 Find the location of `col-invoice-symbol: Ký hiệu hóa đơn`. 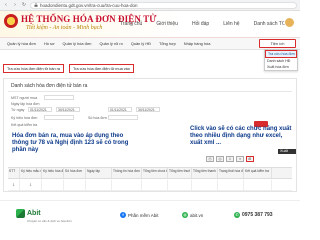

col-invoice-symbol: Ký hiệu hóa đơn is located at coordinates (53, 173).